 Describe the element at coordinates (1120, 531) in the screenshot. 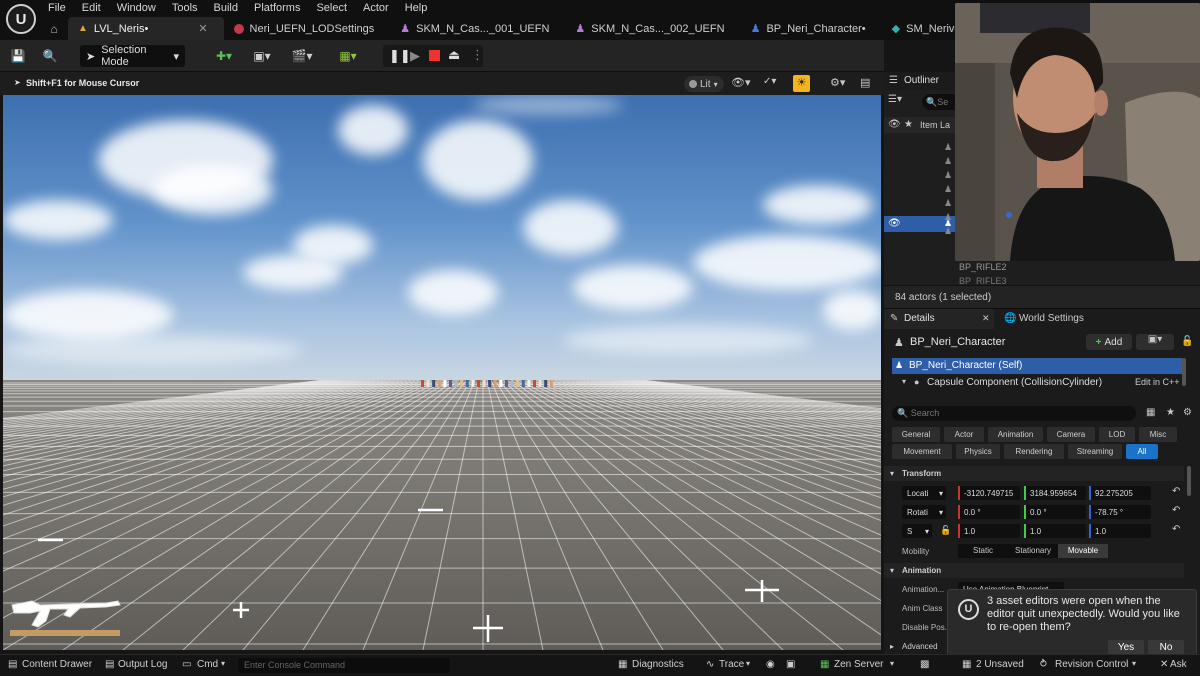

I see `scale-z-field: 1.0` at that location.